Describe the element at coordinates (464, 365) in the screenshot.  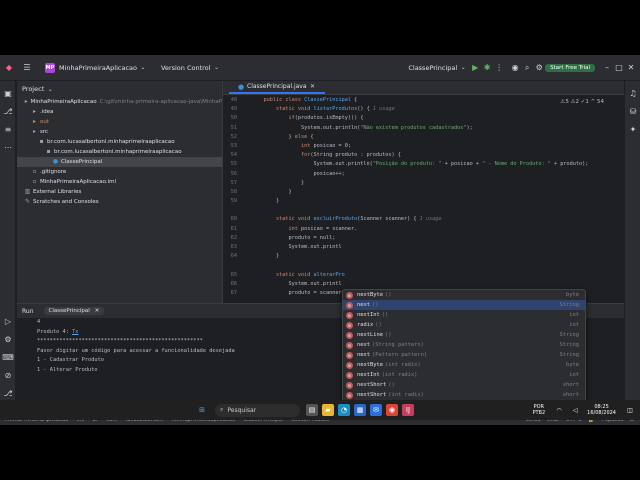
I see `completion-item: m nextByte (int radix) byte` at that location.